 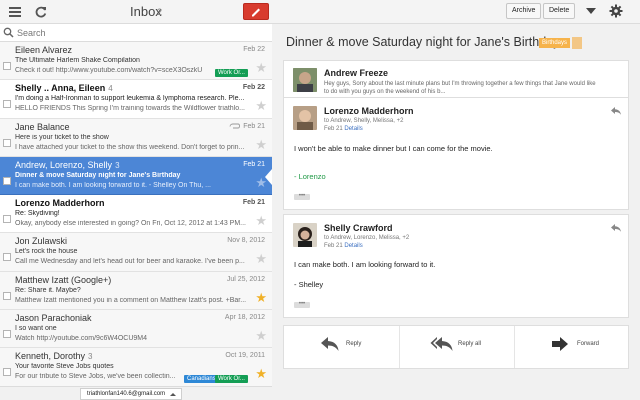 What do you see at coordinates (559, 11) in the screenshot?
I see `delete-button: Delete` at bounding box center [559, 11].